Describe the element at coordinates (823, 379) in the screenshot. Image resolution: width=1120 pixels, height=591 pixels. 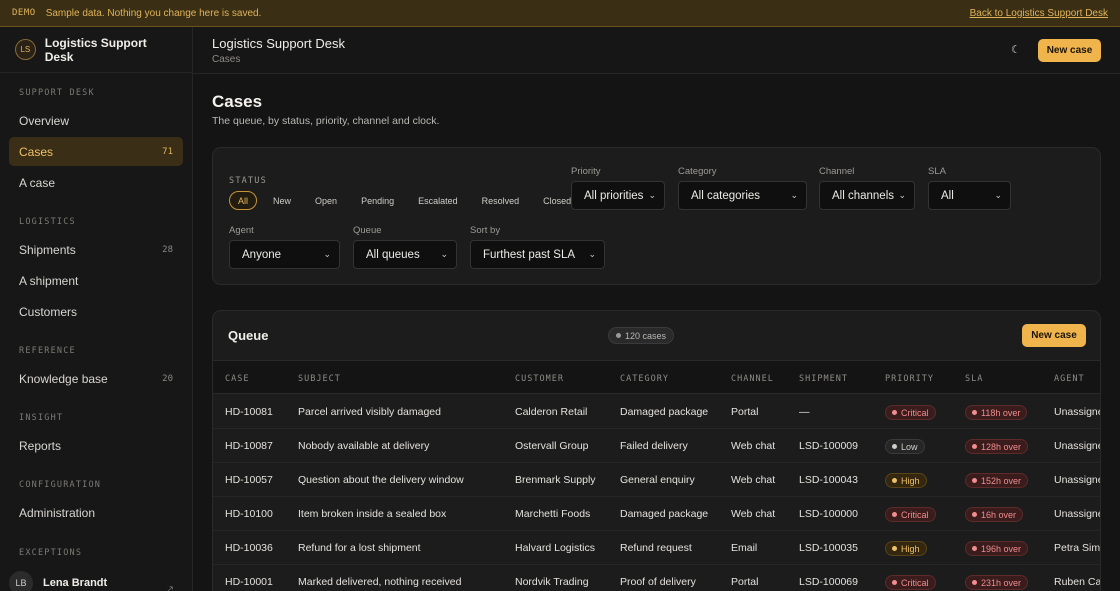
I see `column-header-shipment: SHIPMENT` at that location.